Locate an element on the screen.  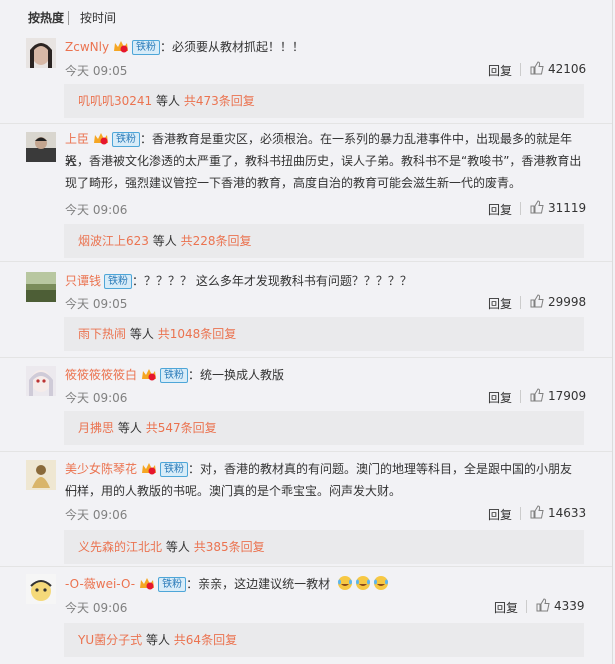
reply-count: 共473条回复 is located at coordinates (219, 101).